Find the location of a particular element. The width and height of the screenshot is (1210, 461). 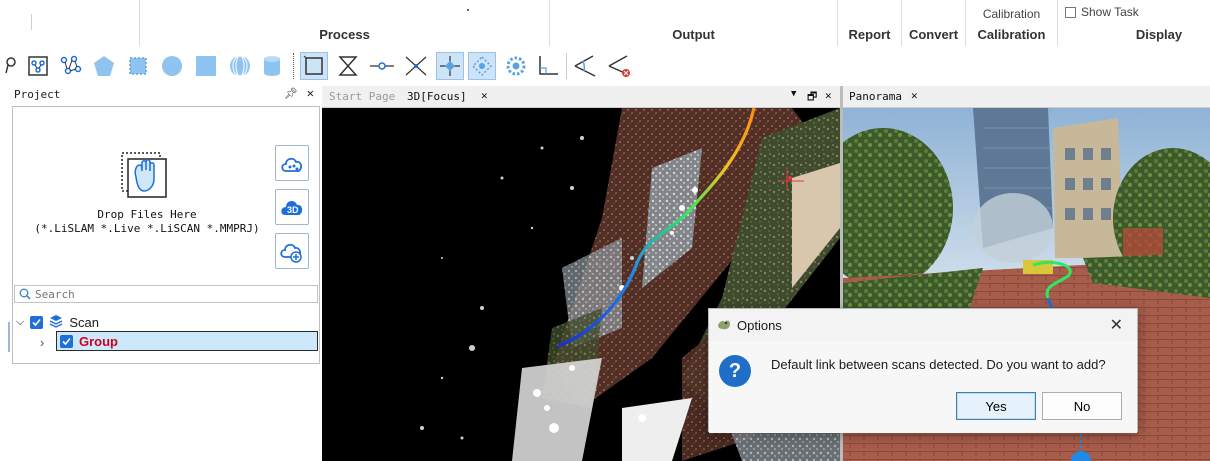

panorama-tabstrip: Panorama ✕ is located at coordinates (1026, 97).